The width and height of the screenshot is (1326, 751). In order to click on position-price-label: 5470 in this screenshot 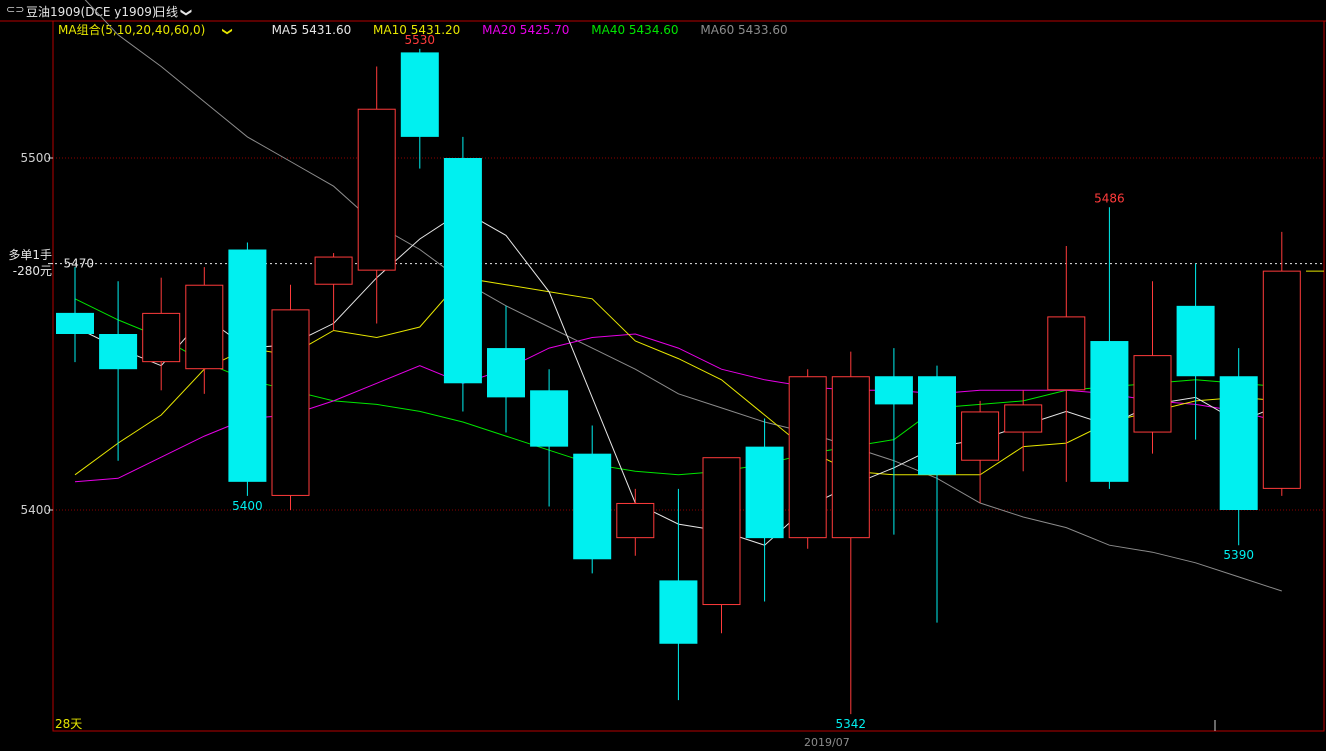, I will do `click(78, 264)`.